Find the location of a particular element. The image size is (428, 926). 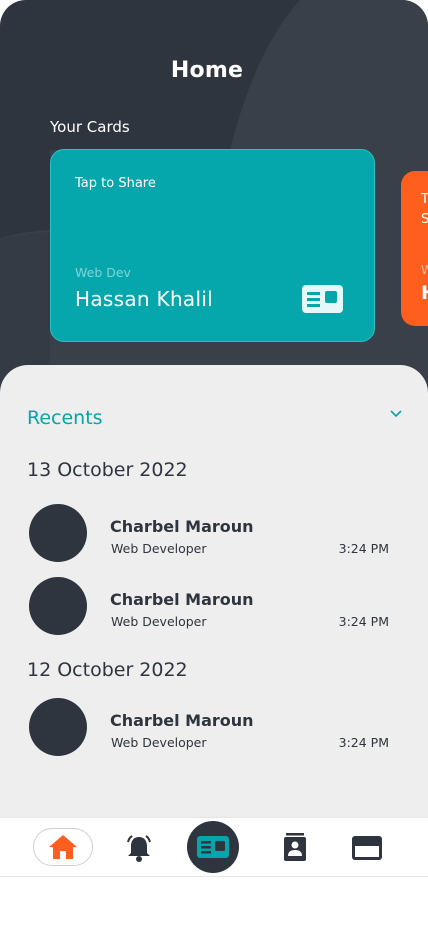

card-role: Web Dev is located at coordinates (103, 272).